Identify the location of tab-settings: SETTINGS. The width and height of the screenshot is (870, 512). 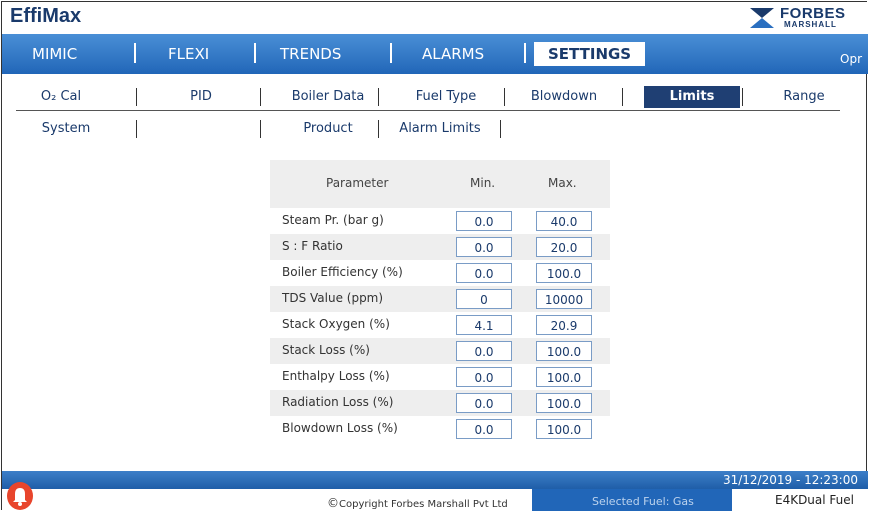
(590, 54).